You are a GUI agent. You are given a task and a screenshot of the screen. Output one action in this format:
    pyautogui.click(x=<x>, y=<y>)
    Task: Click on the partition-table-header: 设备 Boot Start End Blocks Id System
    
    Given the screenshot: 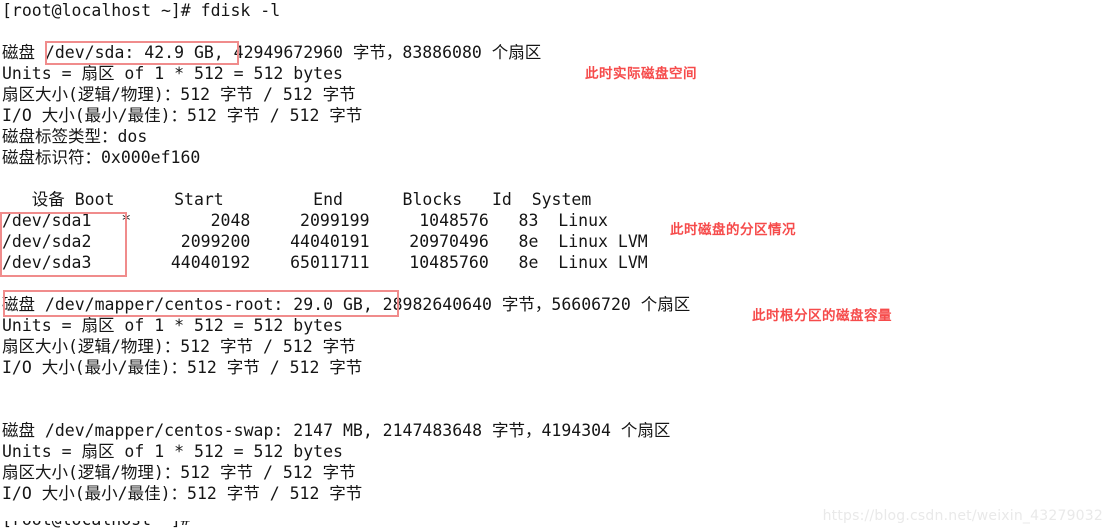 What is the action you would take?
    pyautogui.click(x=297, y=199)
    